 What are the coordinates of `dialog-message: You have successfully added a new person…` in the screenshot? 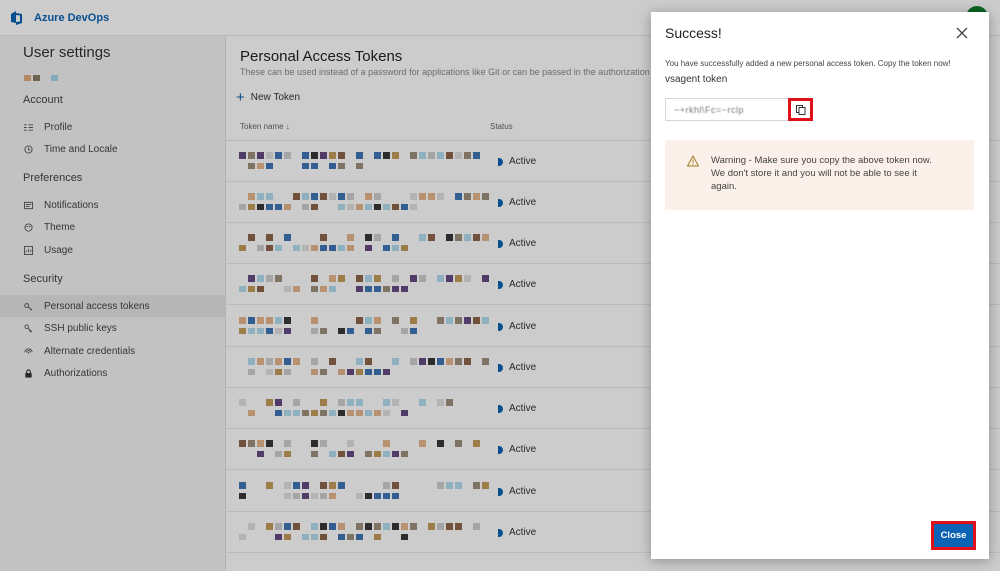 It's located at (808, 63).